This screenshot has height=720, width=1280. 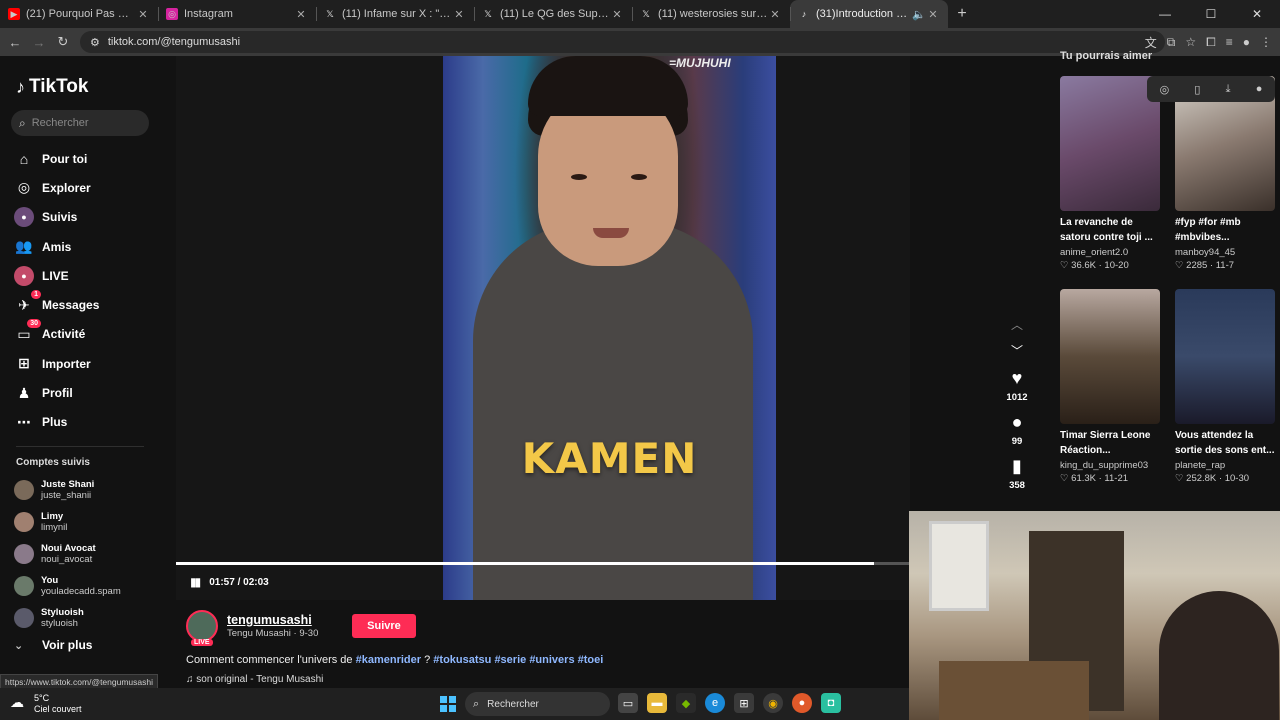 What do you see at coordinates (67, 586) in the screenshot?
I see `following-item: You youladecadd.spam` at bounding box center [67, 586].